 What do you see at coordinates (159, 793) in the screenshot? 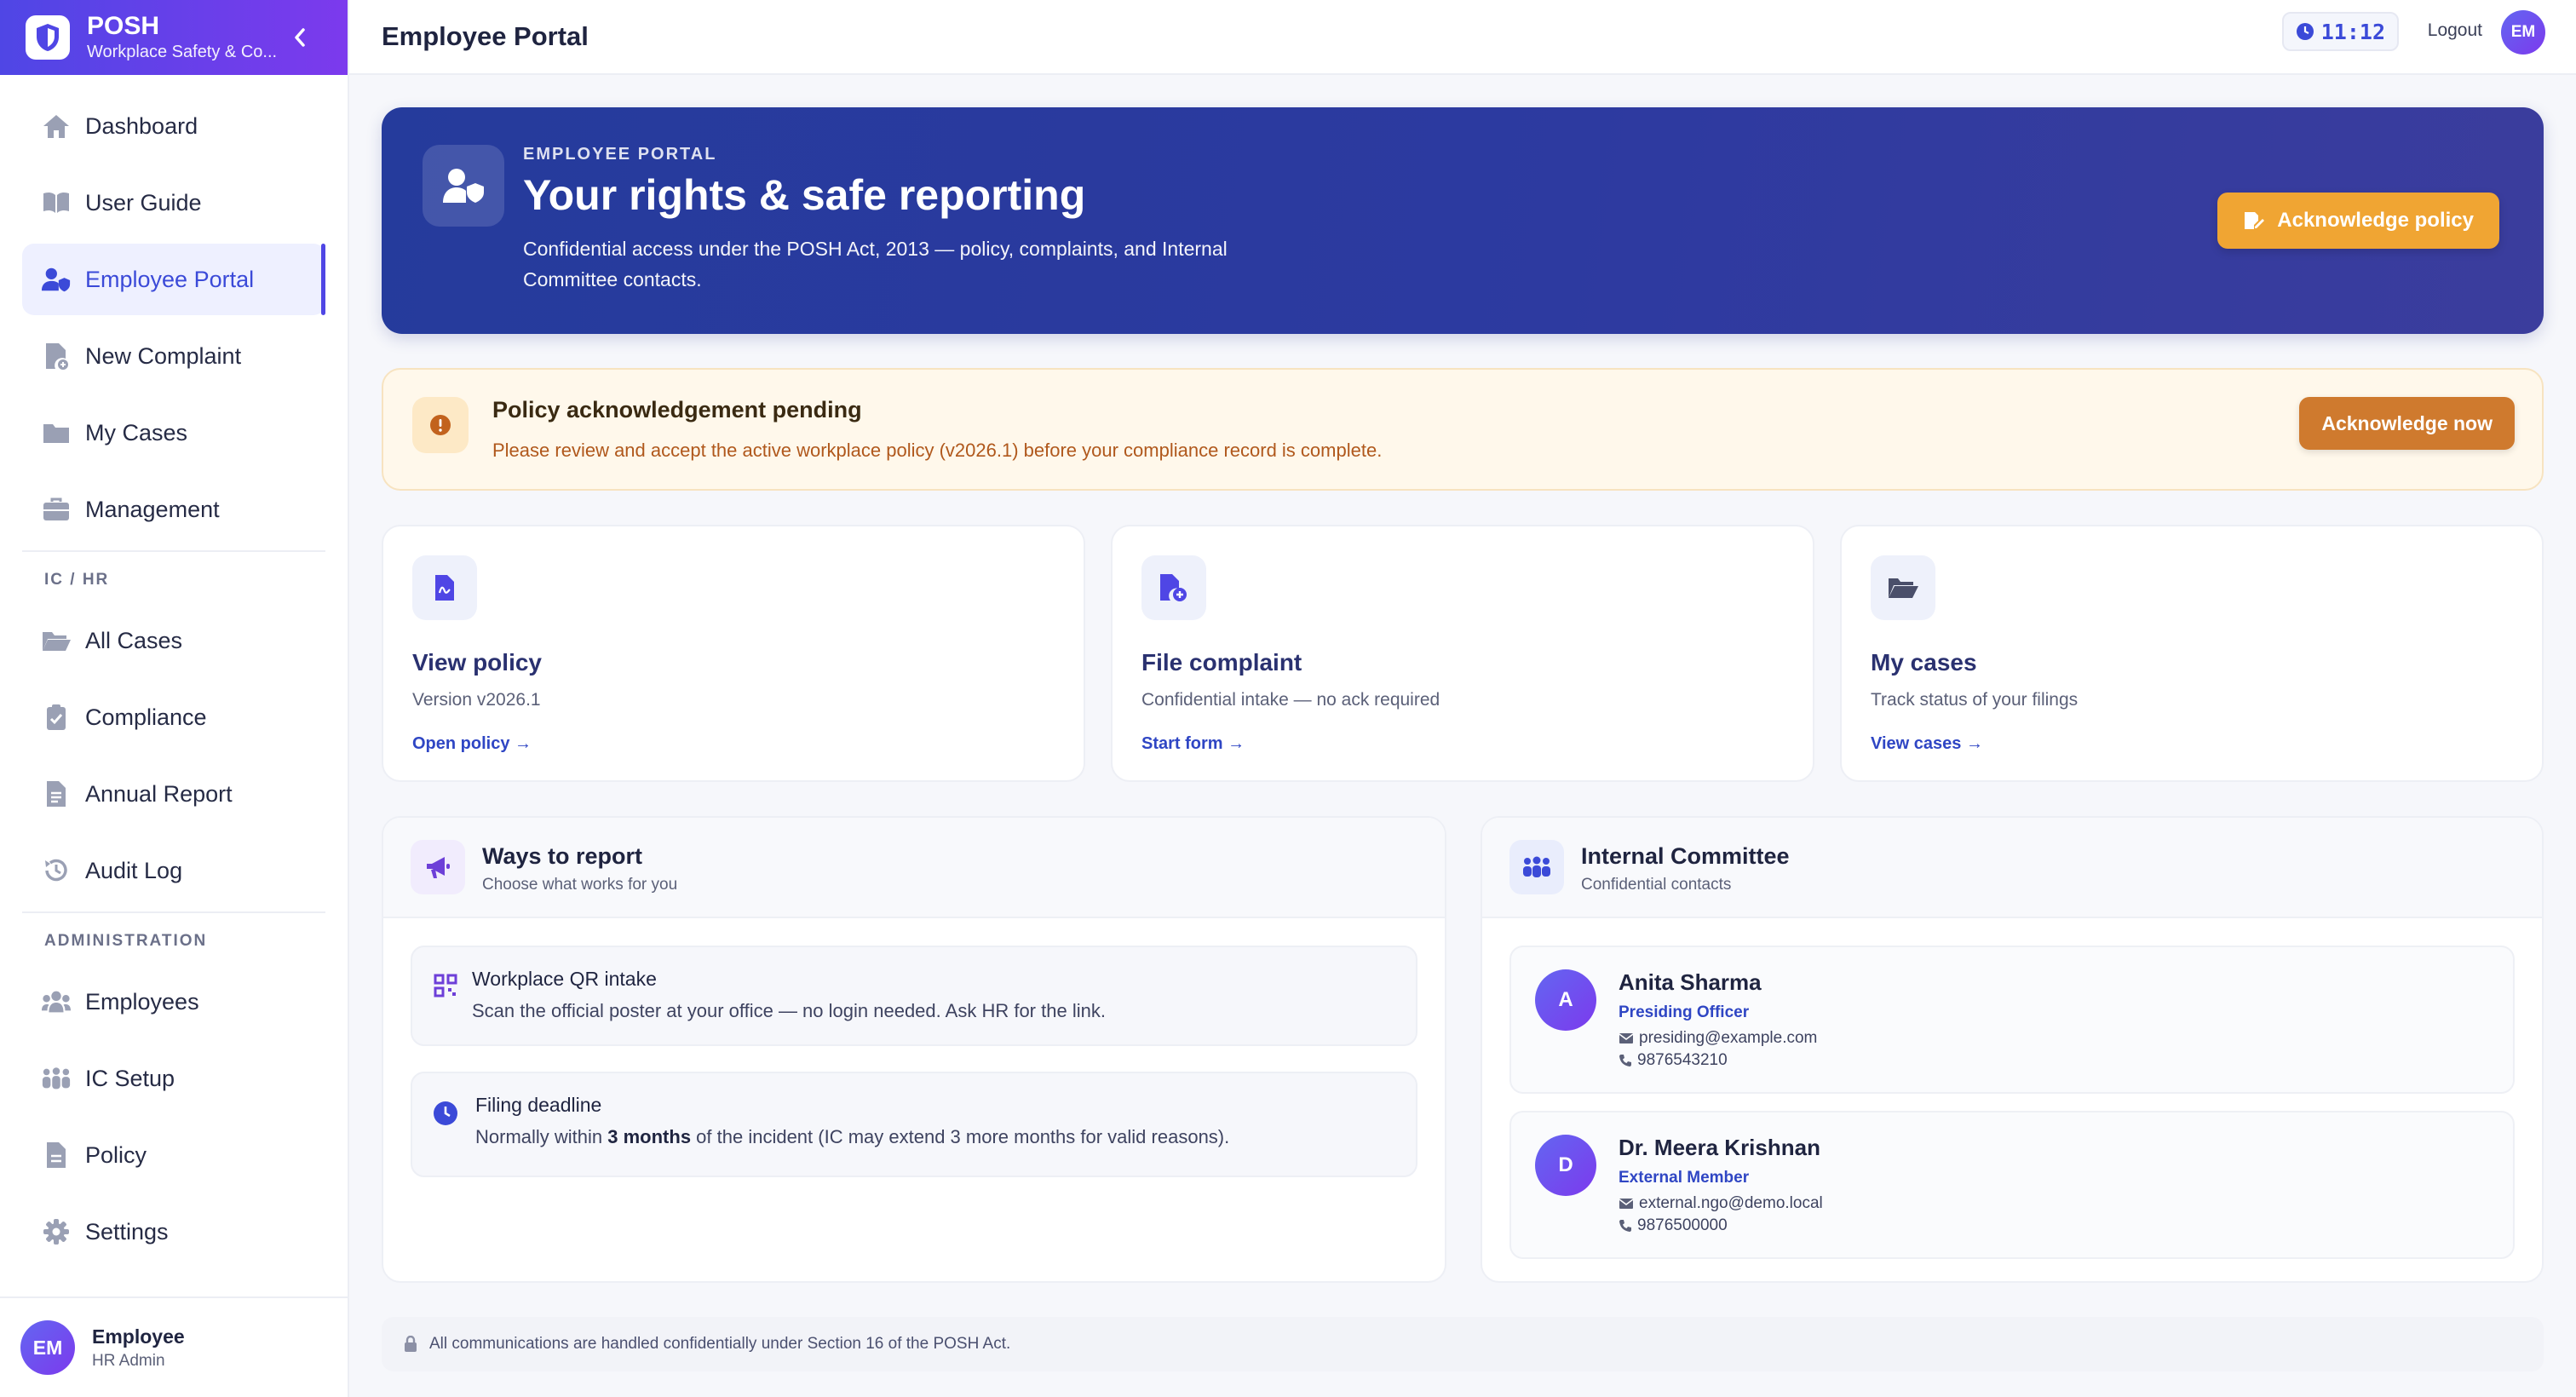
I see `sidebar-item-label: Annual Report` at bounding box center [159, 793].